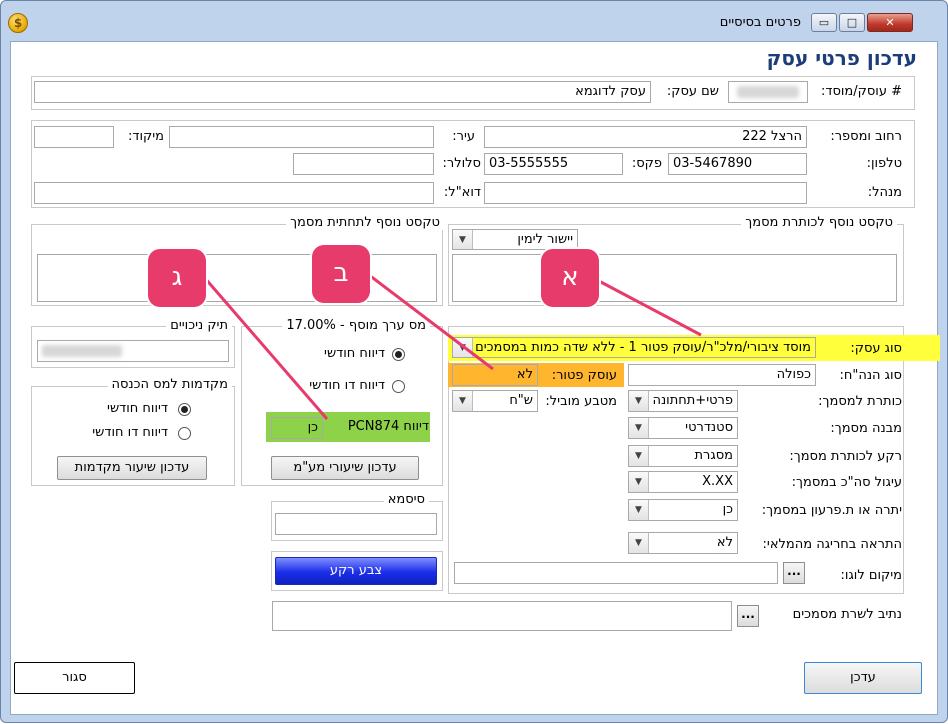 This screenshot has height=724, width=948. Describe the element at coordinates (406, 499) in the screenshot. I see `password-legend: סיסמא` at that location.